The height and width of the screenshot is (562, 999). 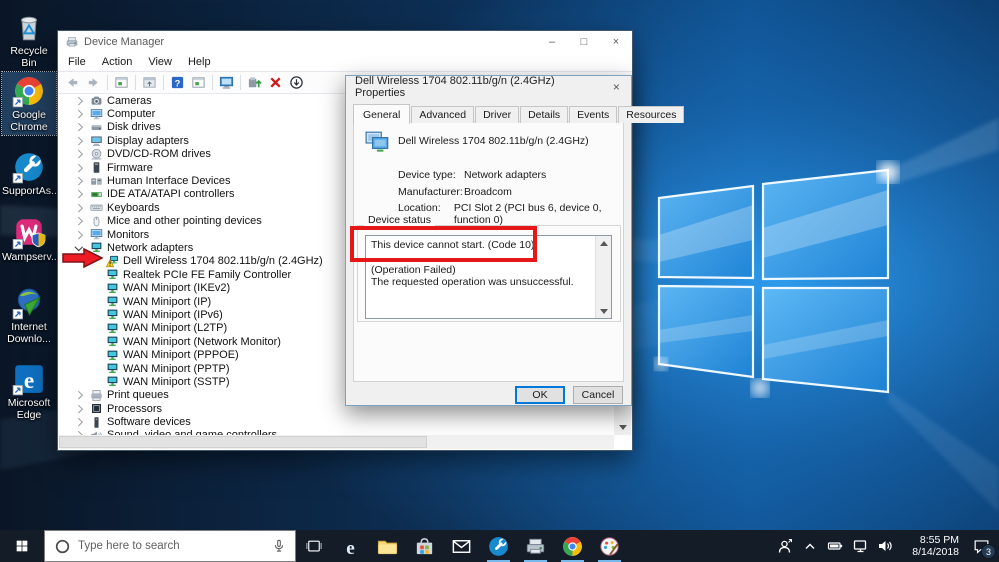 What do you see at coordinates (603, 243) in the screenshot?
I see `scroll-up-icon` at bounding box center [603, 243].